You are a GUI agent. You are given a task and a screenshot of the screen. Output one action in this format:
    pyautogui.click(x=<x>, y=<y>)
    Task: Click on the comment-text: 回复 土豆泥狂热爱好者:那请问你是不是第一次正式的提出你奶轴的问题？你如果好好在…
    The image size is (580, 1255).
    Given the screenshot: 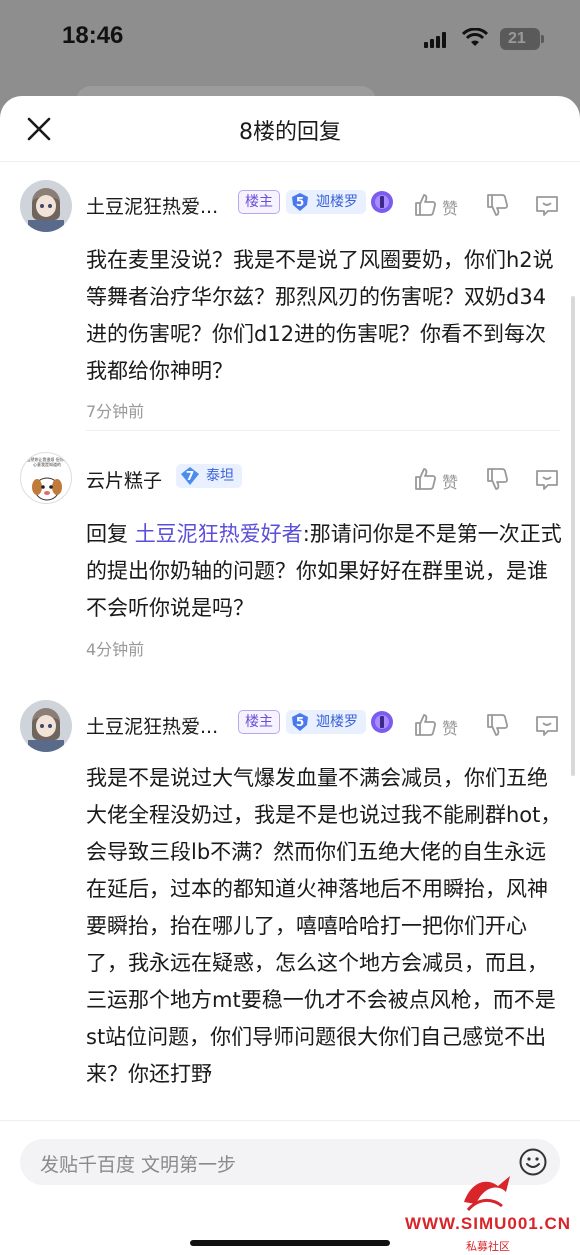 What is the action you would take?
    pyautogui.click(x=324, y=571)
    